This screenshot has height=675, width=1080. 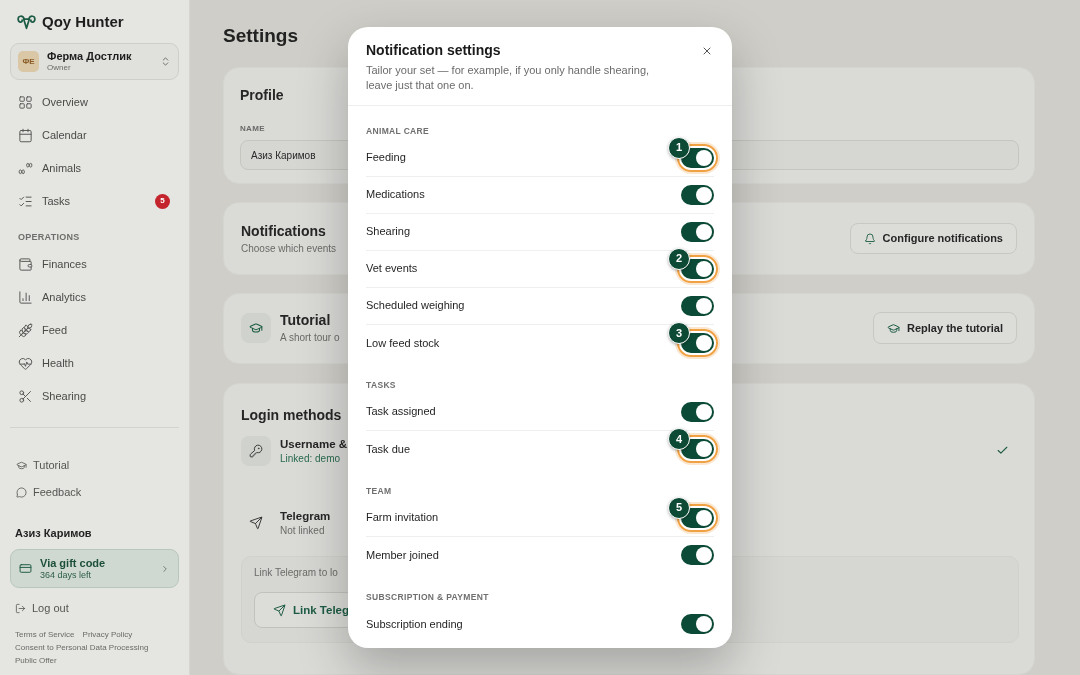 What do you see at coordinates (679, 147) in the screenshot?
I see `step-number: 1` at bounding box center [679, 147].